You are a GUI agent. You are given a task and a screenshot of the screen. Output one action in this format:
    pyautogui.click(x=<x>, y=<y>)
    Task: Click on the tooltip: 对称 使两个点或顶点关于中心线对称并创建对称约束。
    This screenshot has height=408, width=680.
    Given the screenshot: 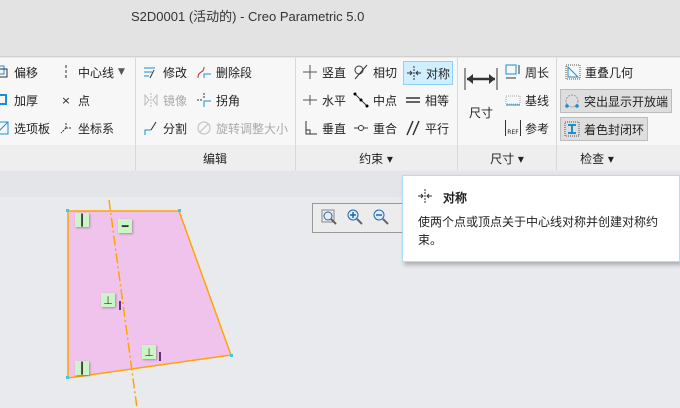 What is the action you would take?
    pyautogui.click(x=541, y=218)
    